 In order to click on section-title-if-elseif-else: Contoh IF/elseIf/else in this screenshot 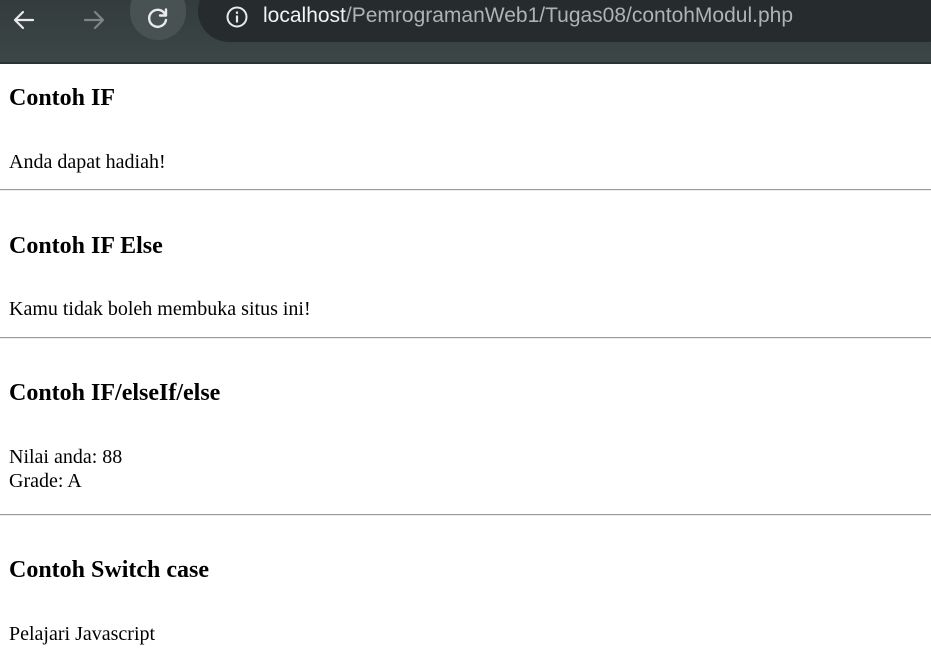, I will do `click(115, 393)`.